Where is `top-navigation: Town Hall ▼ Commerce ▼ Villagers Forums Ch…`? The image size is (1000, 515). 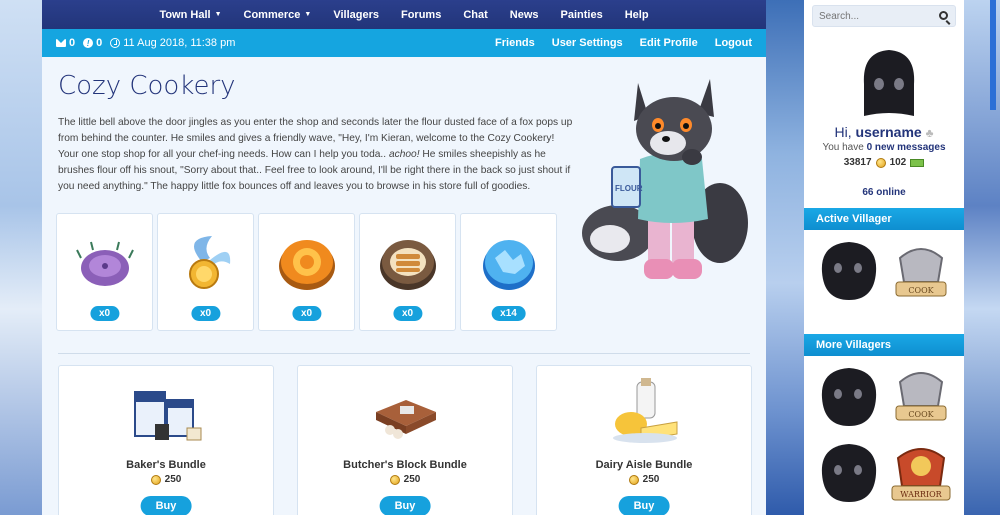
top-navigation: Town Hall ▼ Commerce ▼ Villagers Forums Ch… is located at coordinates (404, 14).